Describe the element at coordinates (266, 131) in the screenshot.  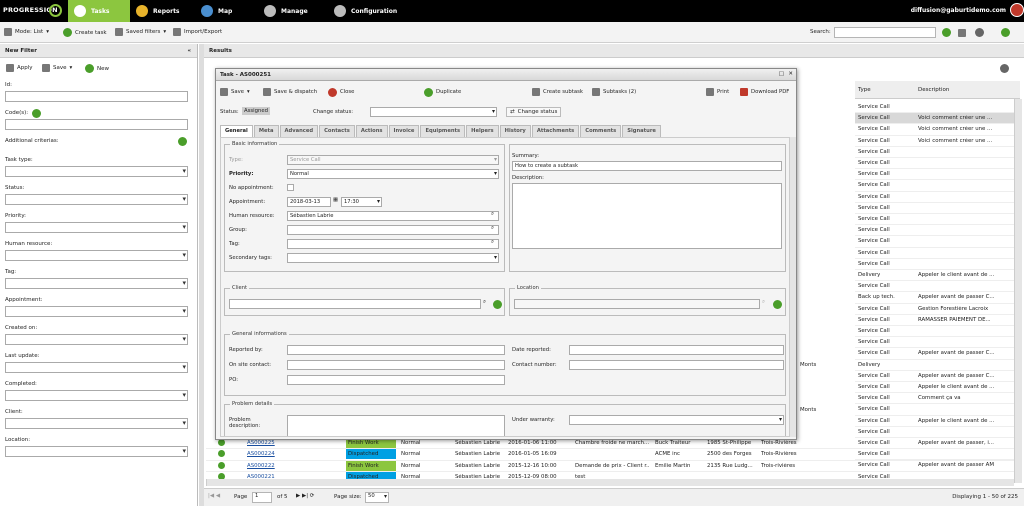
I see `tab-meta: Meta` at that location.